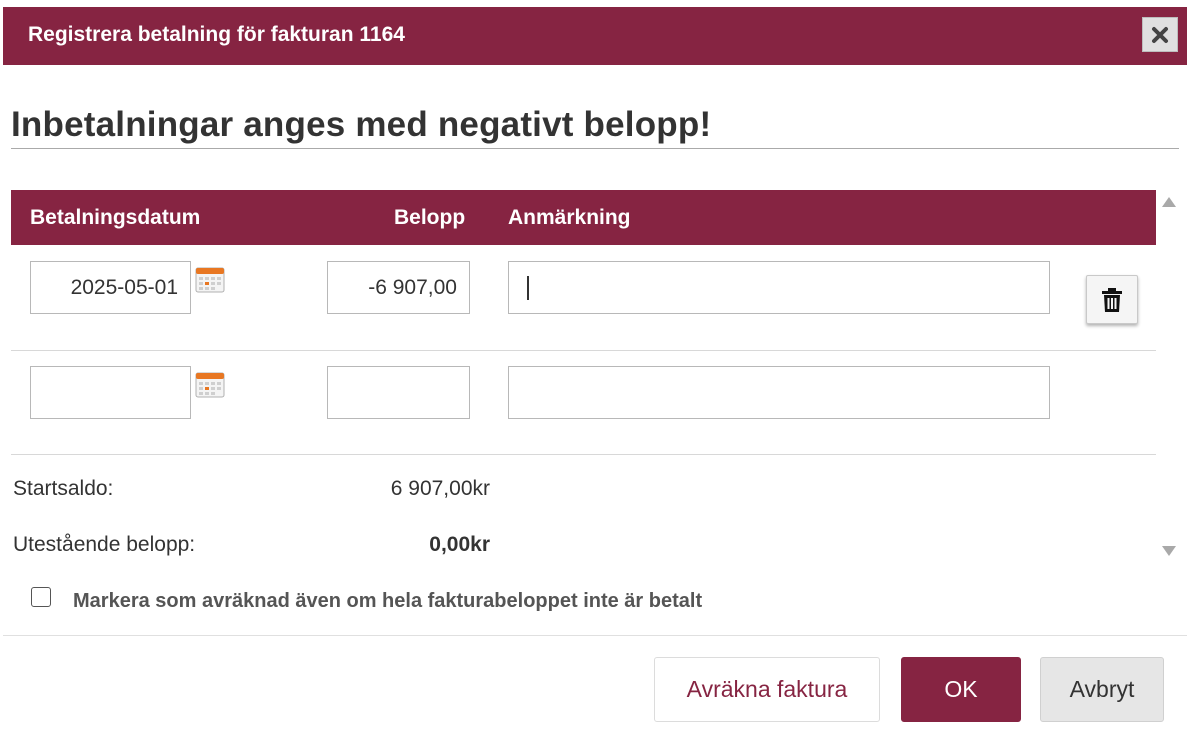 This screenshot has height=746, width=1191. Describe the element at coordinates (41, 597) in the screenshot. I see `settle-checkbox` at that location.